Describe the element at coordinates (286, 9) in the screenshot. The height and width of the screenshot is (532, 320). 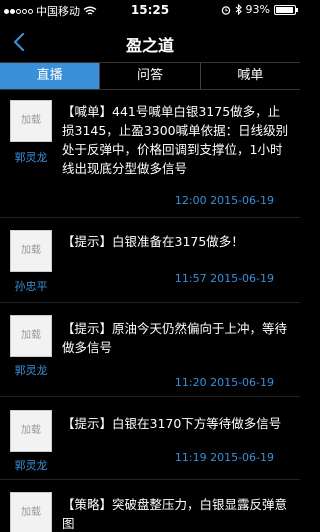
I see `battery-icon` at that location.